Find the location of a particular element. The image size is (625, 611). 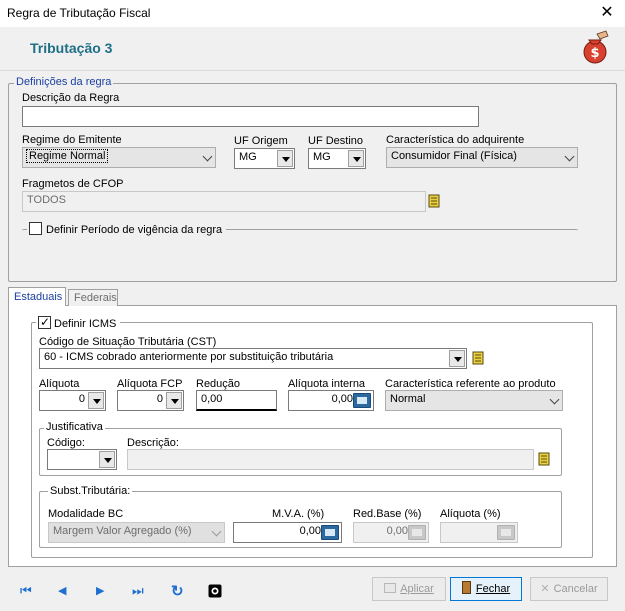

close-button: ✕ is located at coordinates (607, 13).